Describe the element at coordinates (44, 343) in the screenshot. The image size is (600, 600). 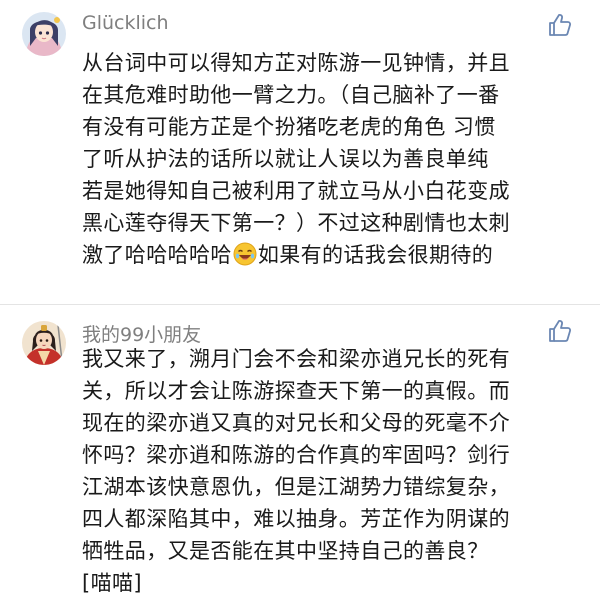
I see `costume-character-avatar-icon` at that location.